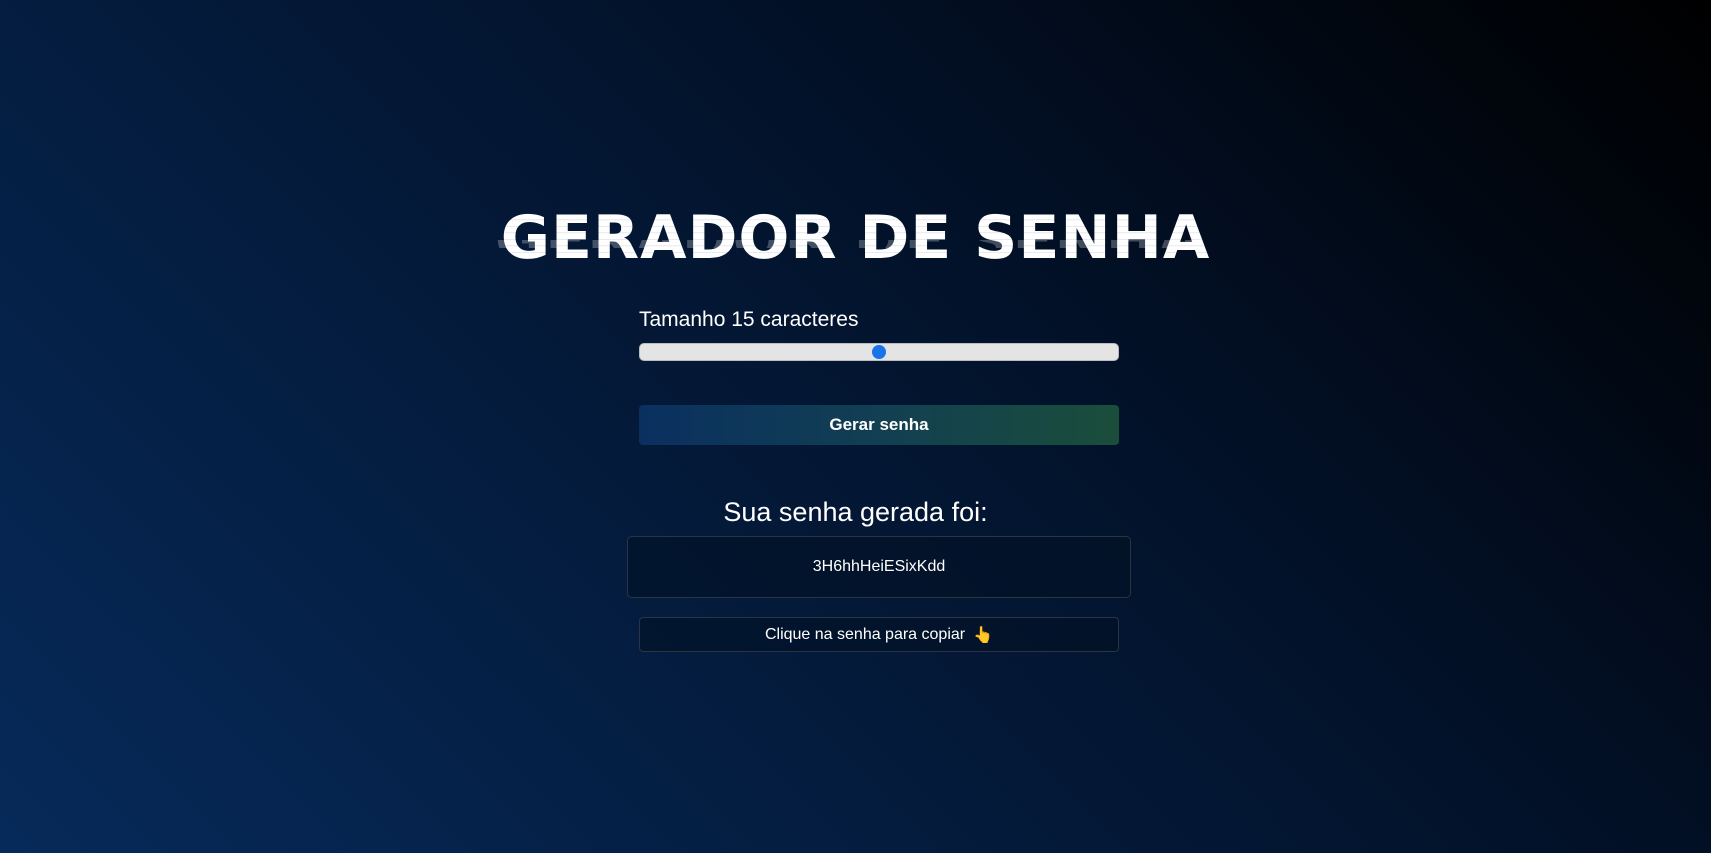 Image resolution: width=1711 pixels, height=853 pixels. I want to click on generated-password-text: 3H6hhHeiESixKdd, so click(879, 567).